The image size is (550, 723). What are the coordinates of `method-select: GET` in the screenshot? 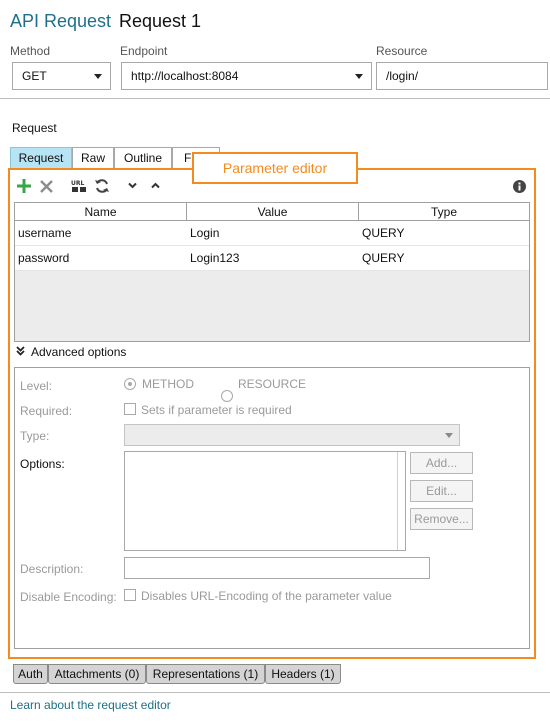 It's located at (61, 76).